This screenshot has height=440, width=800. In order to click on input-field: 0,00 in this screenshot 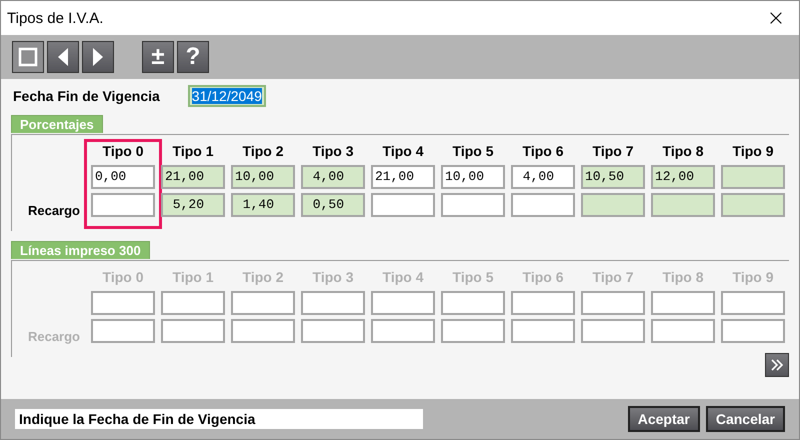, I will do `click(123, 177)`.